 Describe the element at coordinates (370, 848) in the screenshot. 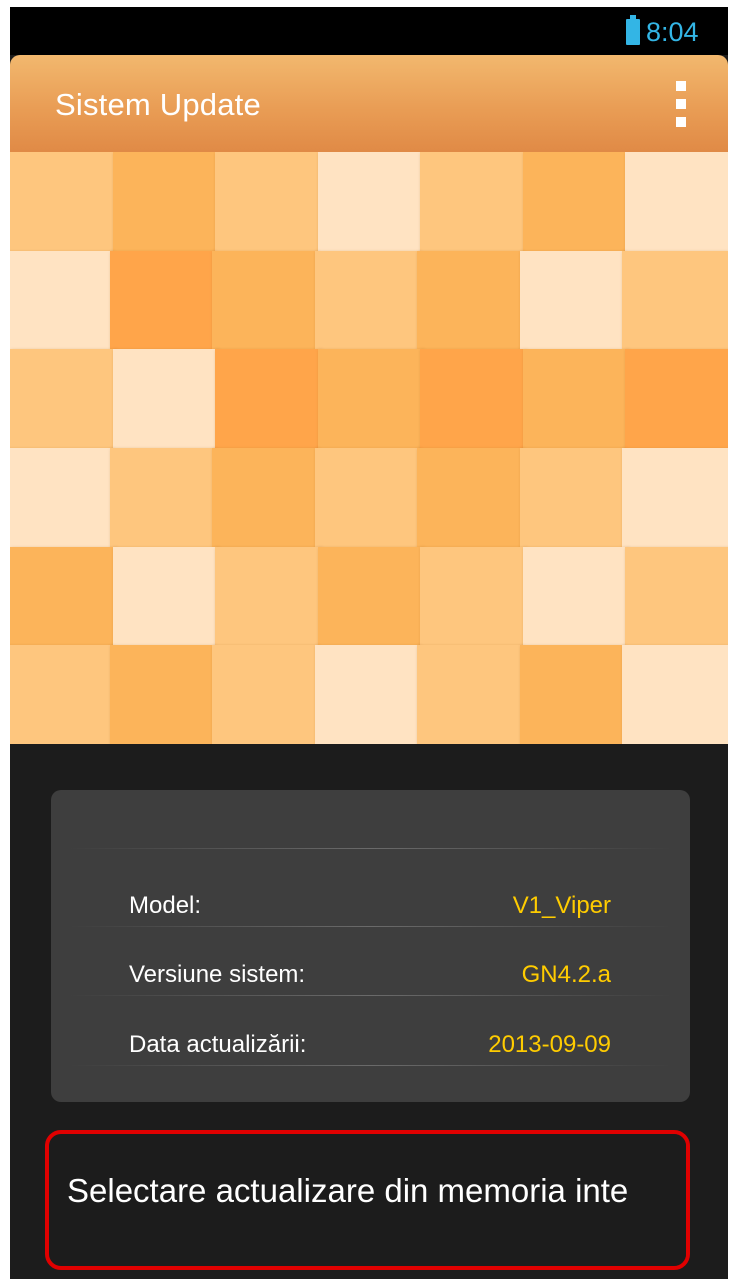

I see `card-divider` at that location.